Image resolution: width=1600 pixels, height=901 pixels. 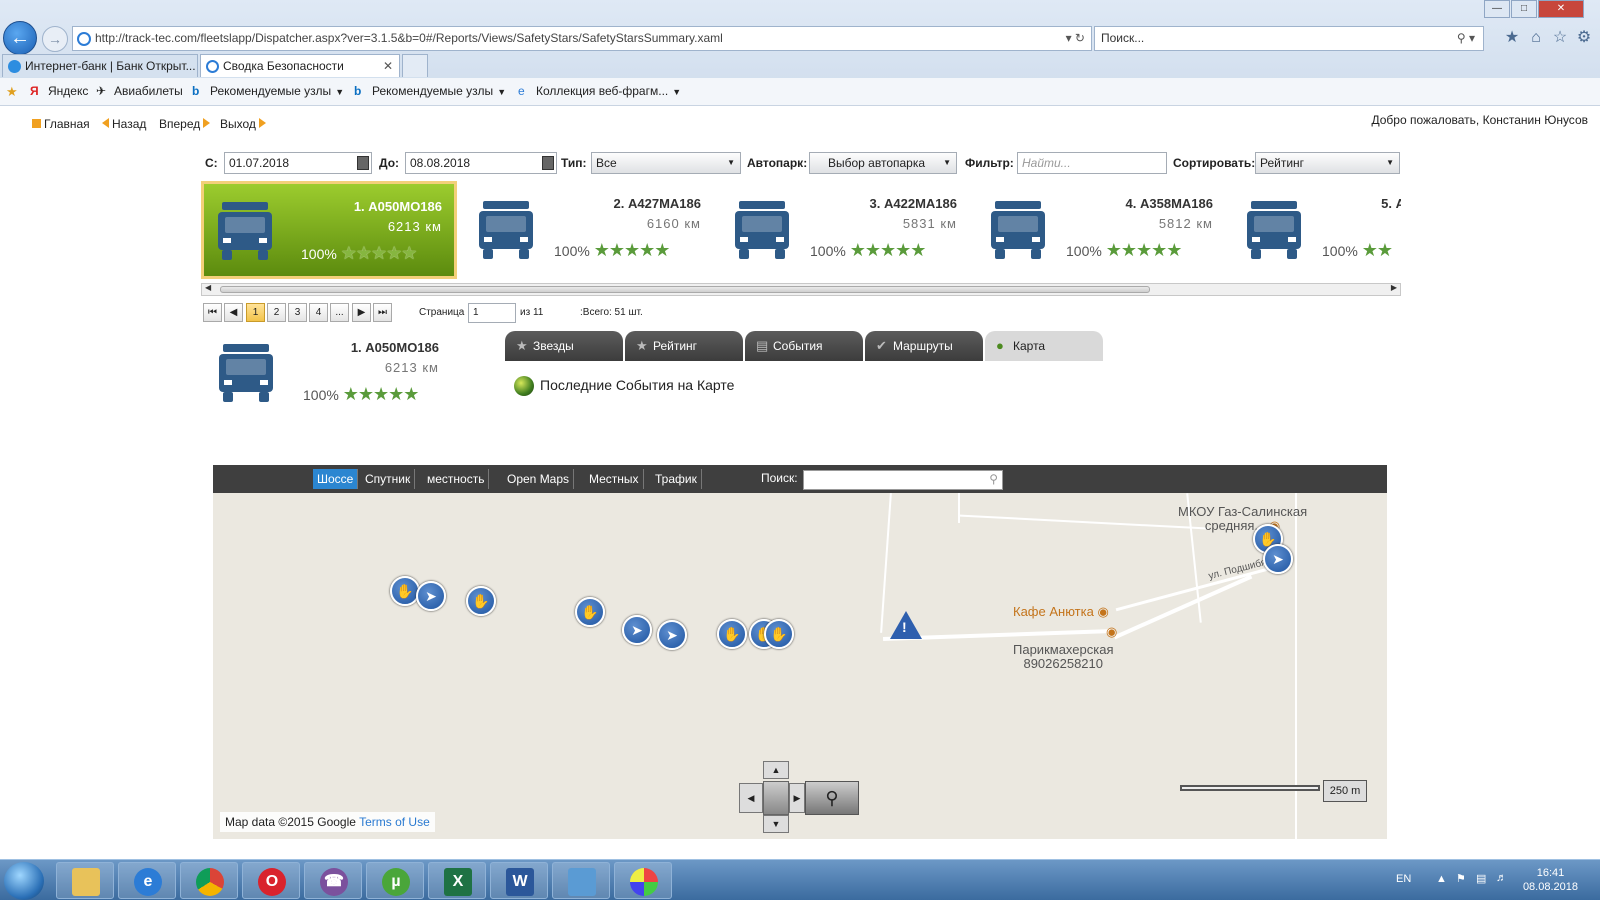 I want to click on map-layer-local: Местных, so click(x=614, y=479).